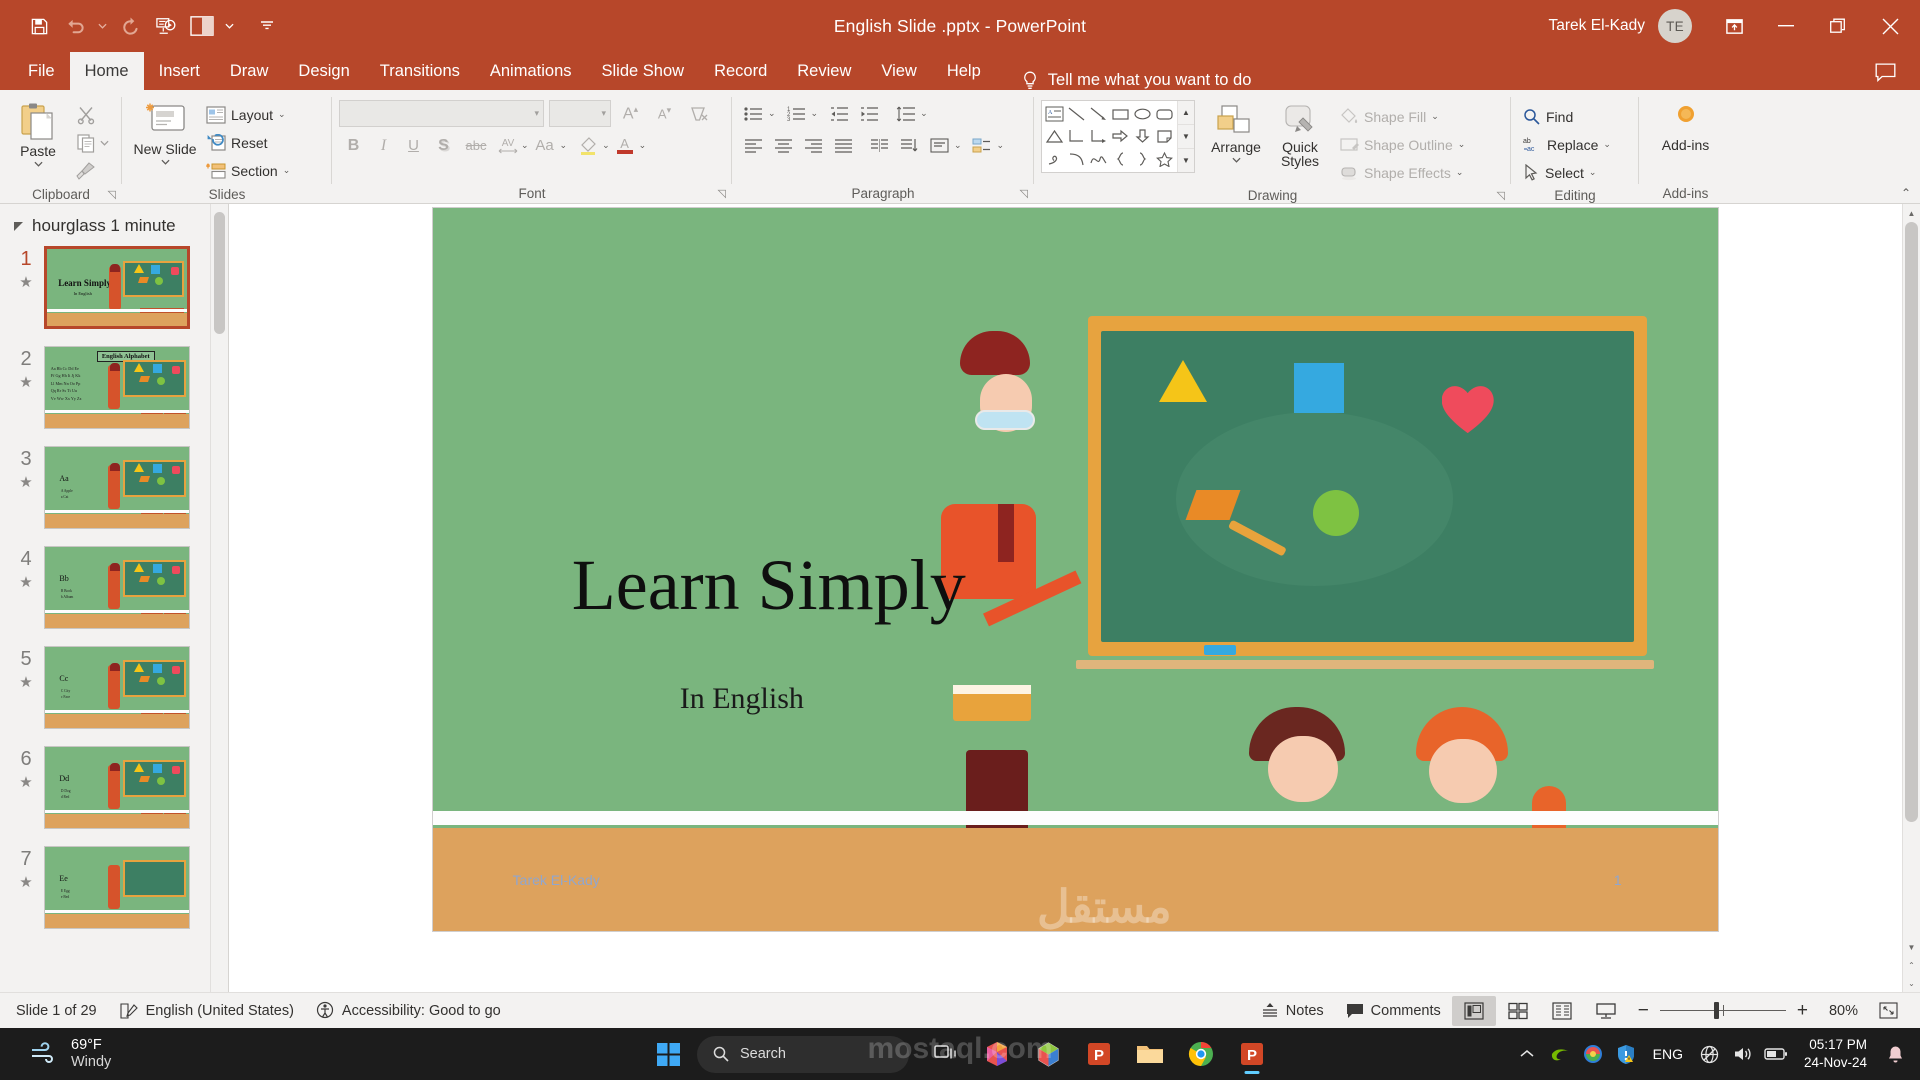  I want to click on clear-formatting-button, so click(698, 113).